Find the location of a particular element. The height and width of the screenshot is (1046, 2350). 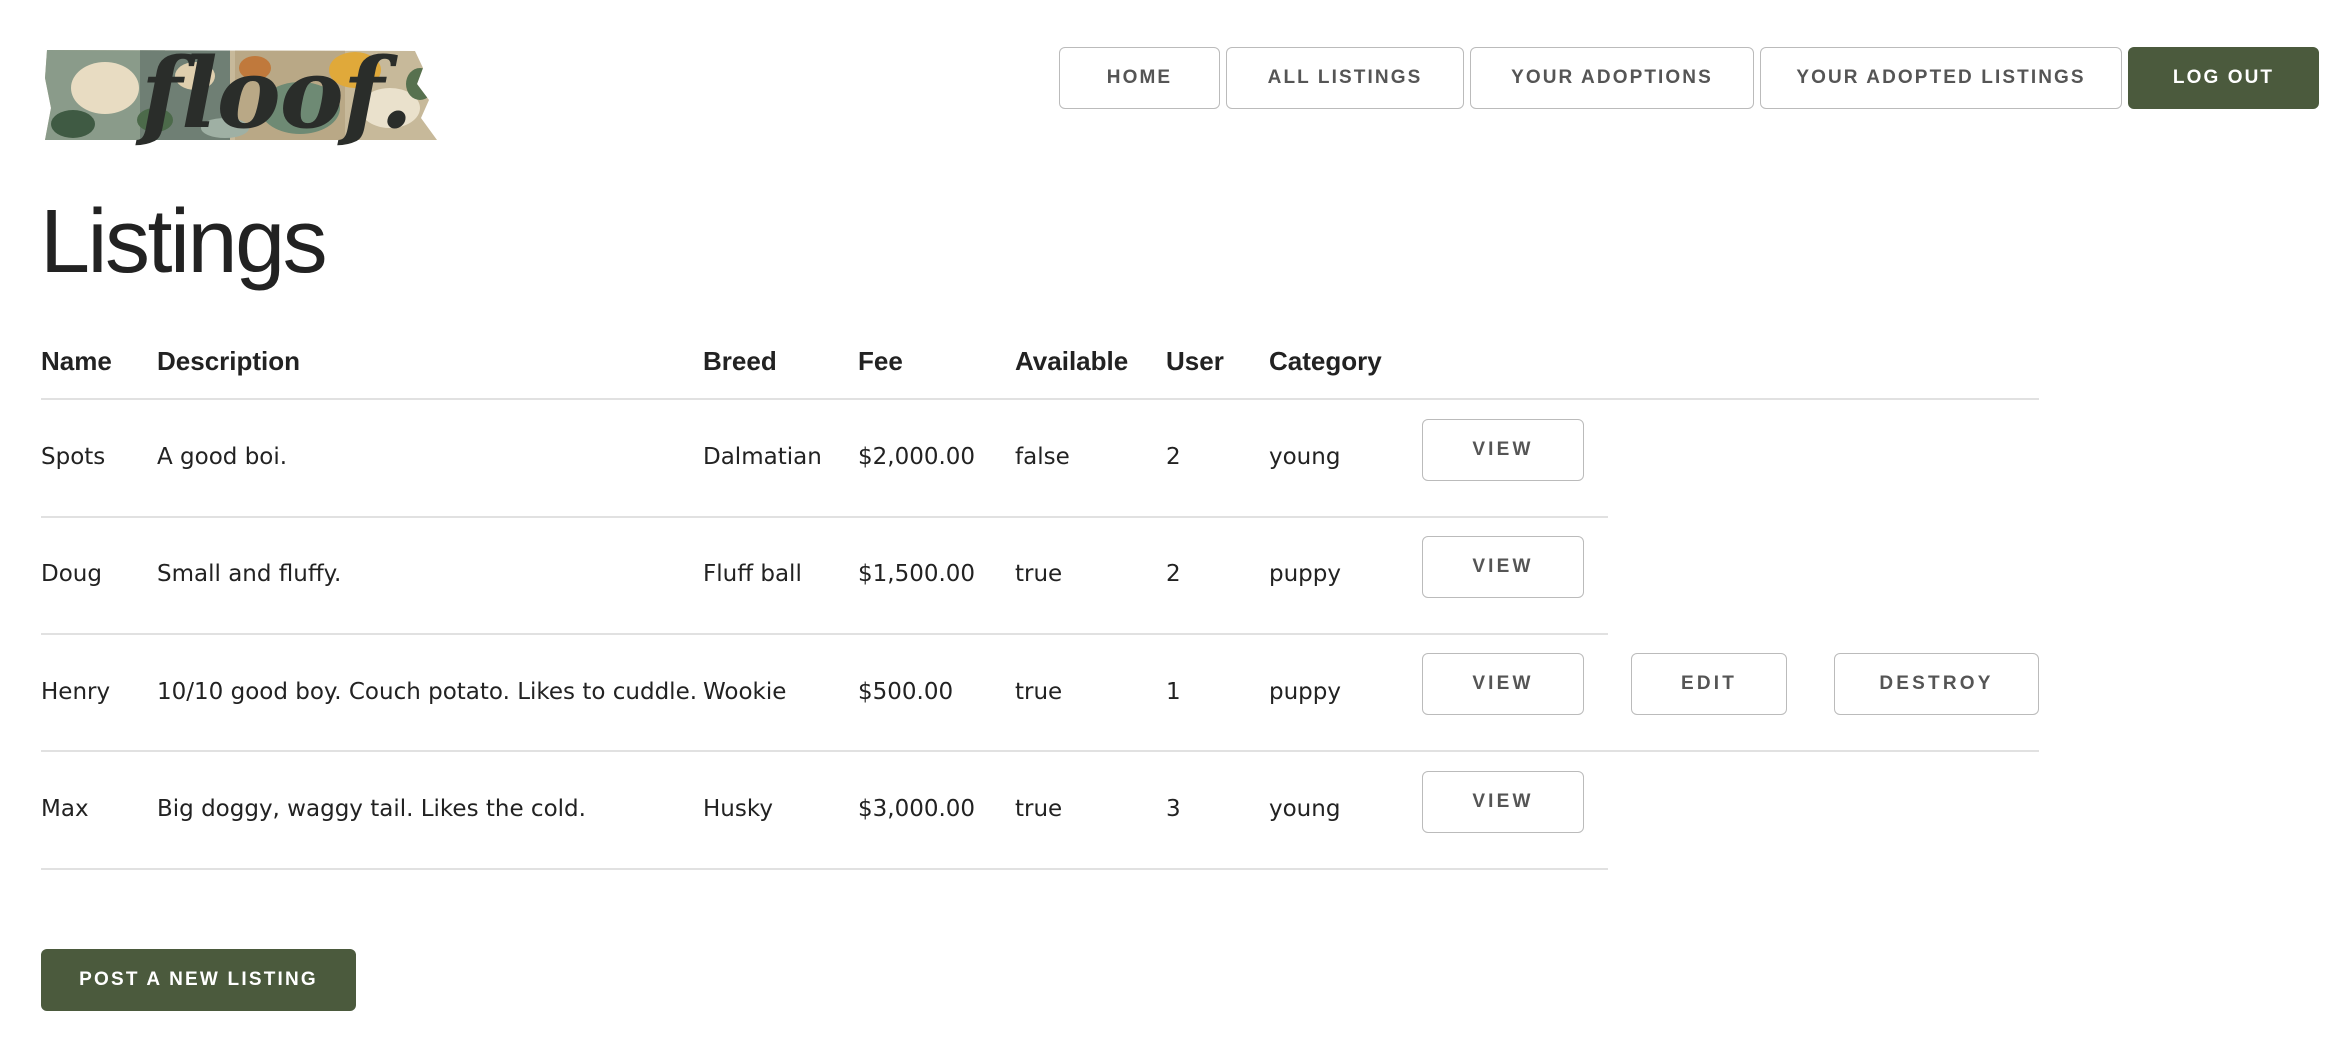

cell-name: Doug is located at coordinates (71, 574).